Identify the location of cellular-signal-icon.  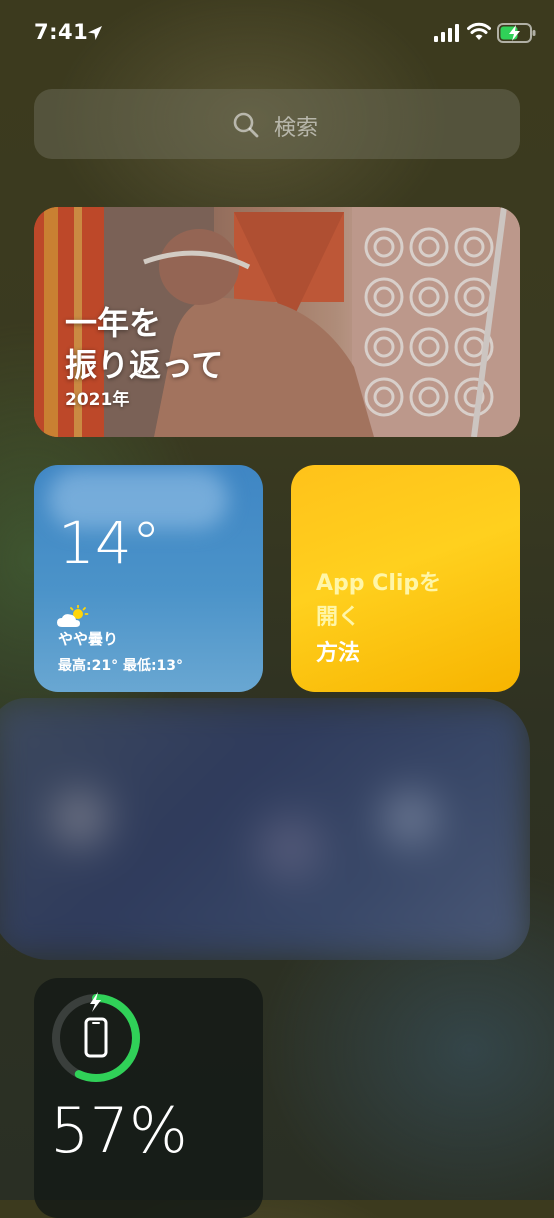
(446, 33).